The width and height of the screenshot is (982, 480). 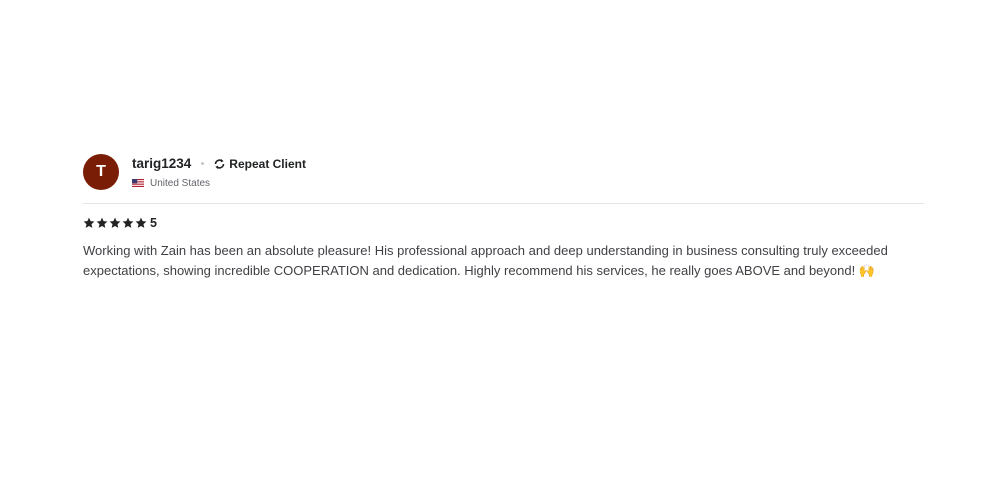 What do you see at coordinates (153, 223) in the screenshot?
I see `rating-value: 5` at bounding box center [153, 223].